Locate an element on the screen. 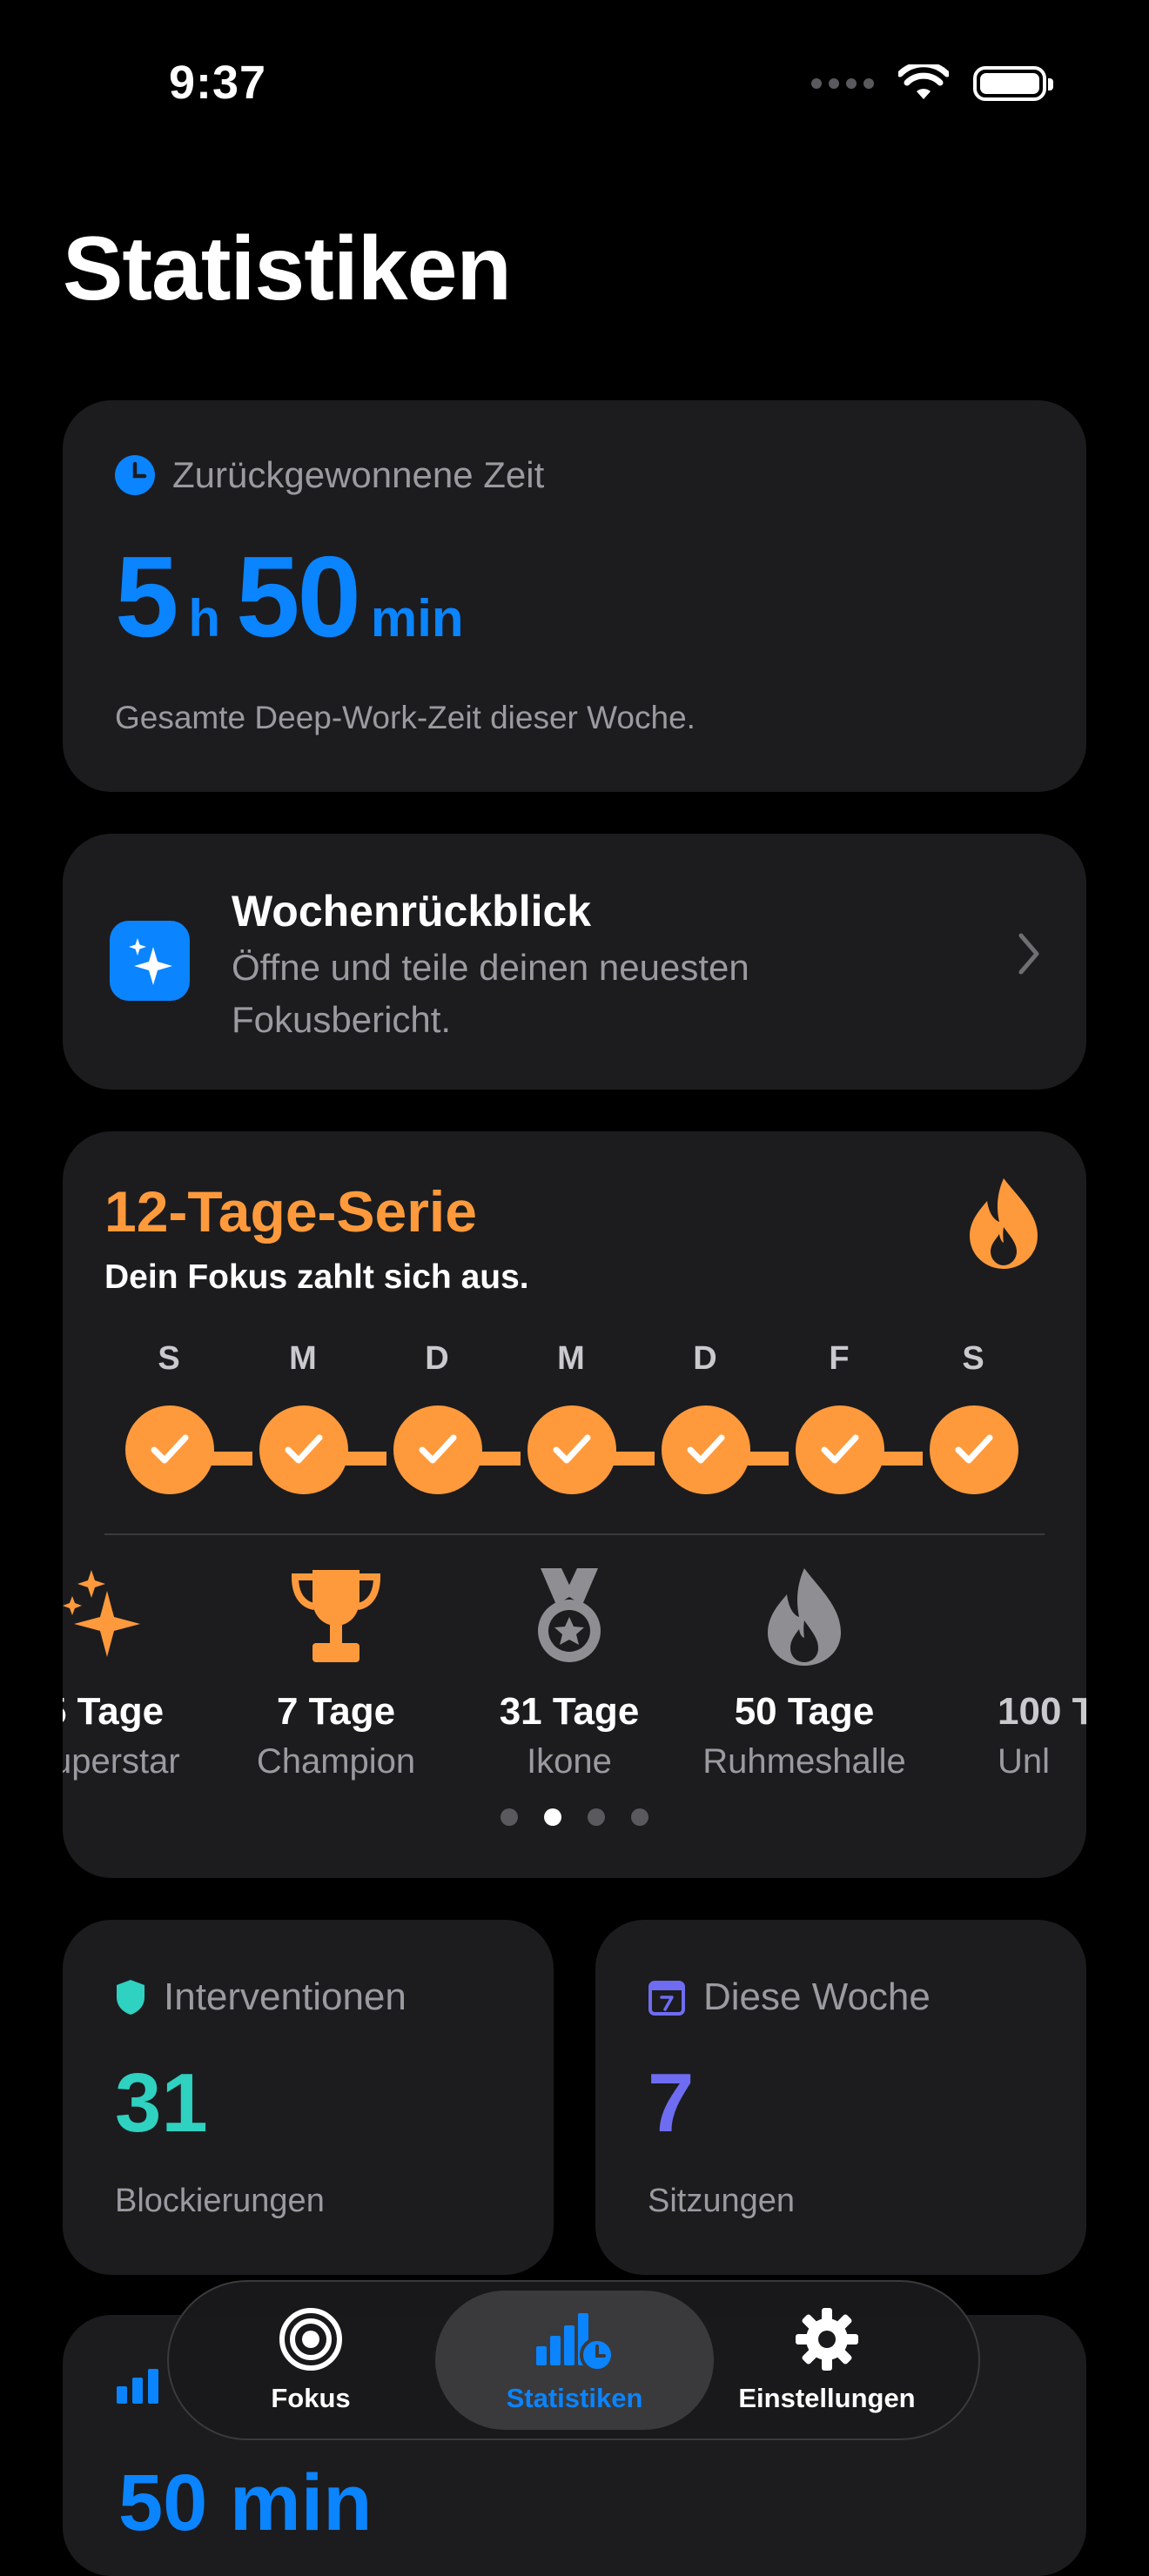  this-week-label: Diese Woche is located at coordinates (817, 1997).